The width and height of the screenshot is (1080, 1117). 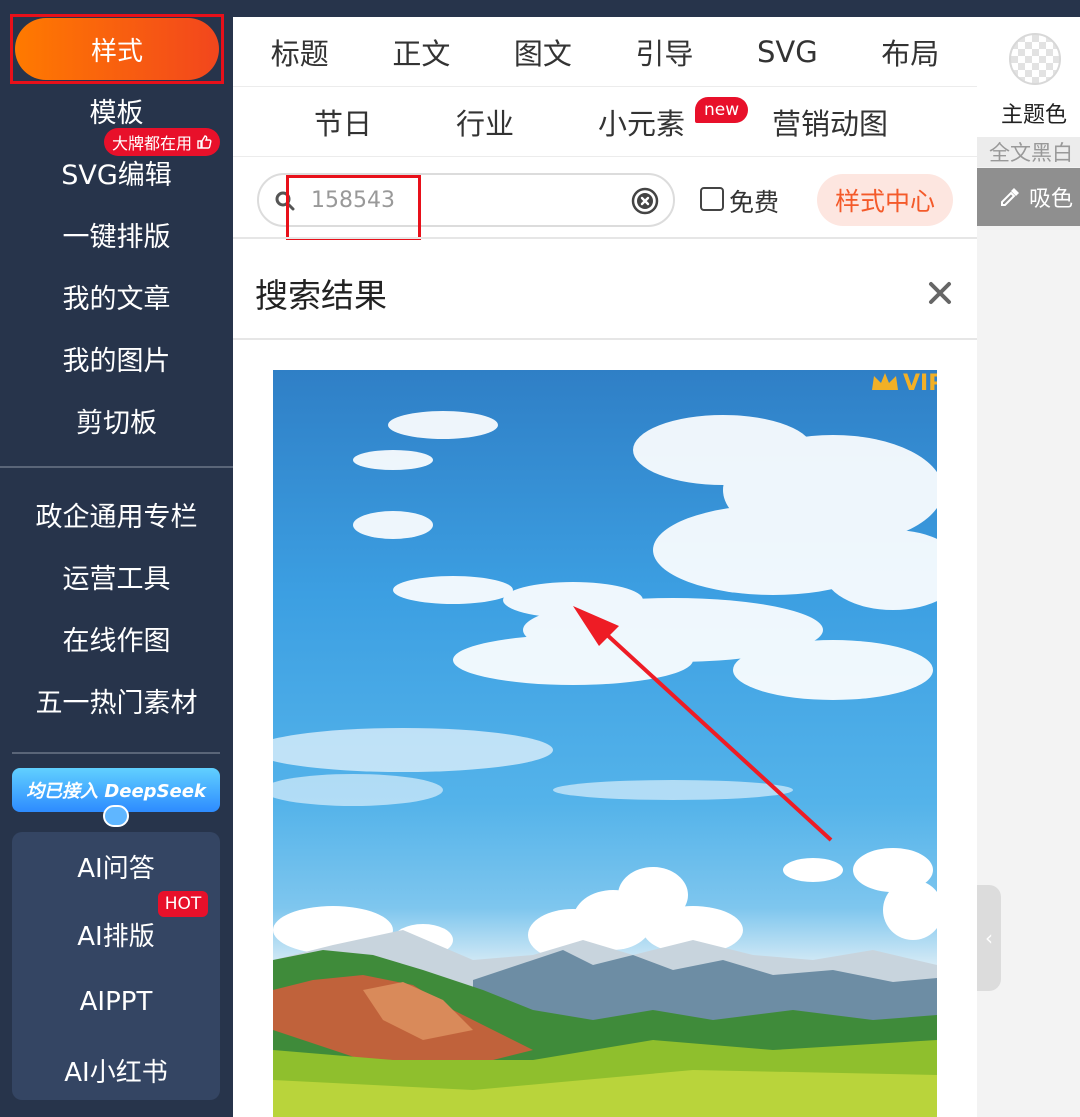 What do you see at coordinates (321, 295) in the screenshot?
I see `search-results-title: 搜索结果` at bounding box center [321, 295].